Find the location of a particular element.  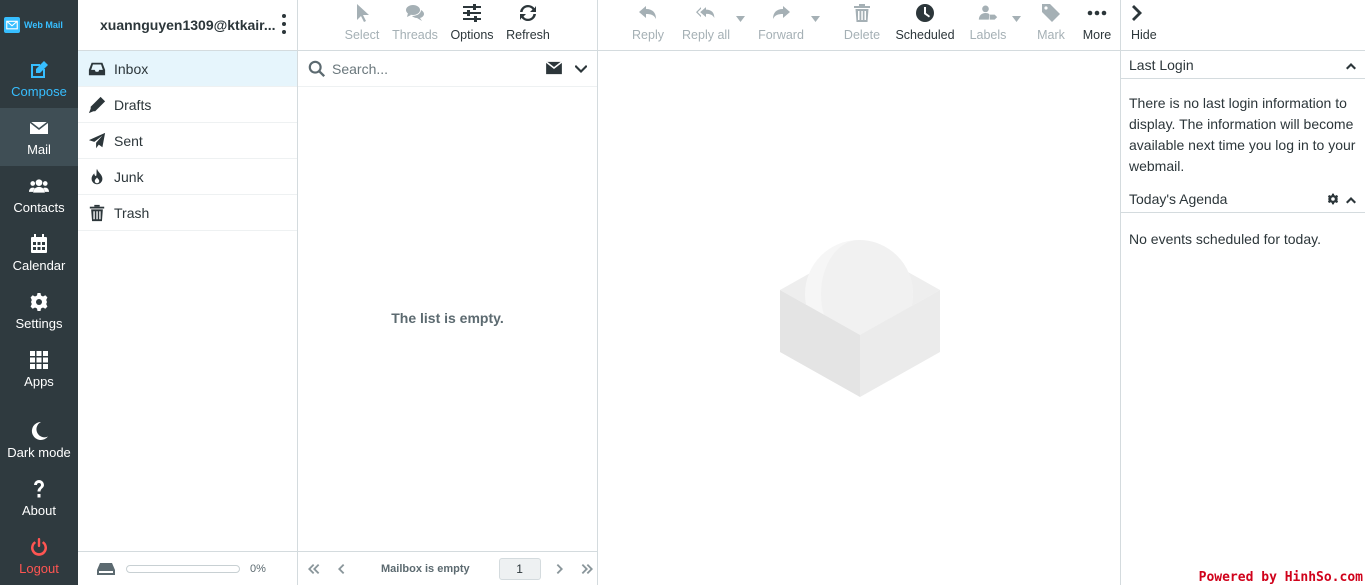

agenda-header: Today's Agenda is located at coordinates (1243, 199).